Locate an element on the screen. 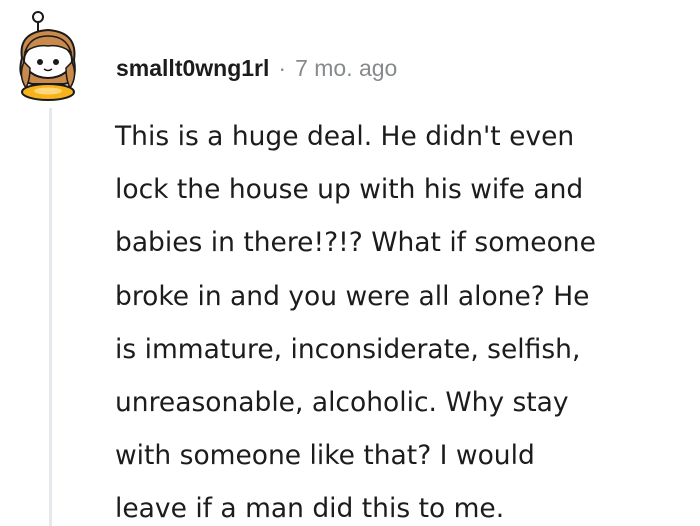 The image size is (700, 526). comment-line: babies in there!?!? What if someone is located at coordinates (355, 243).